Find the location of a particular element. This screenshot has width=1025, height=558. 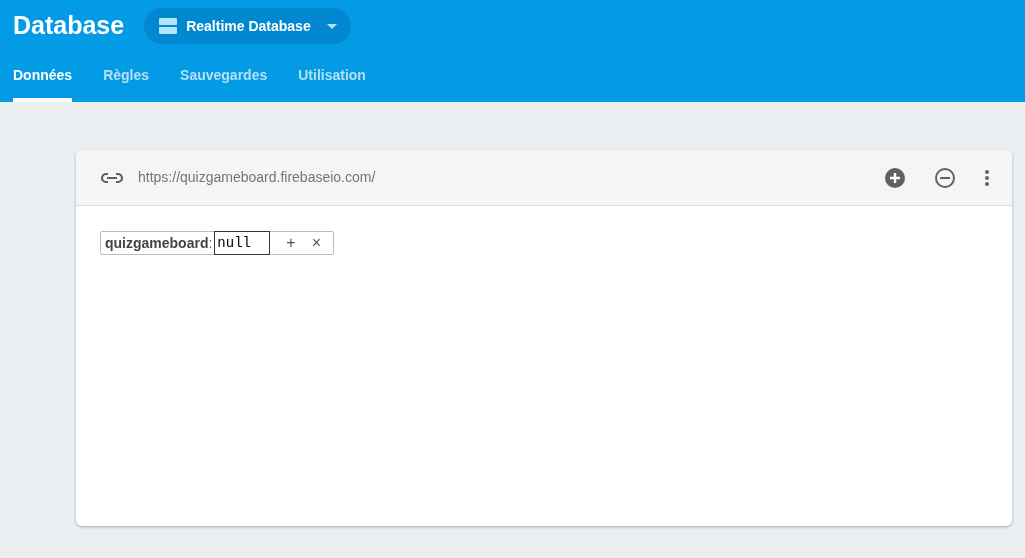

server-icon is located at coordinates (168, 26).